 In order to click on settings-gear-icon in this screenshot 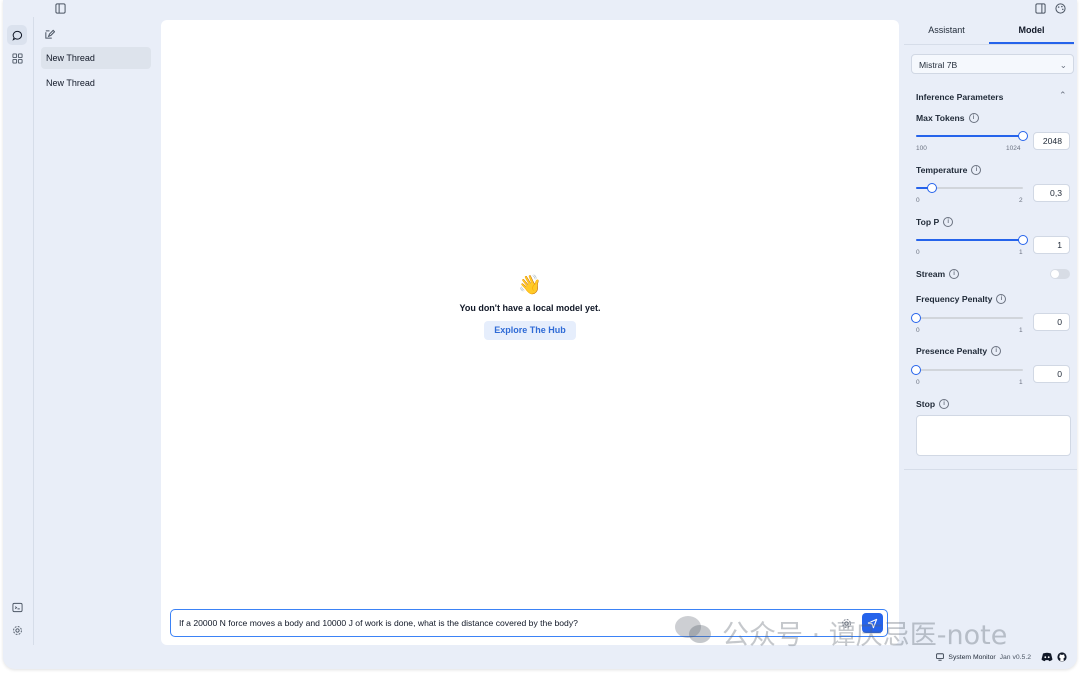, I will do `click(17, 630)`.